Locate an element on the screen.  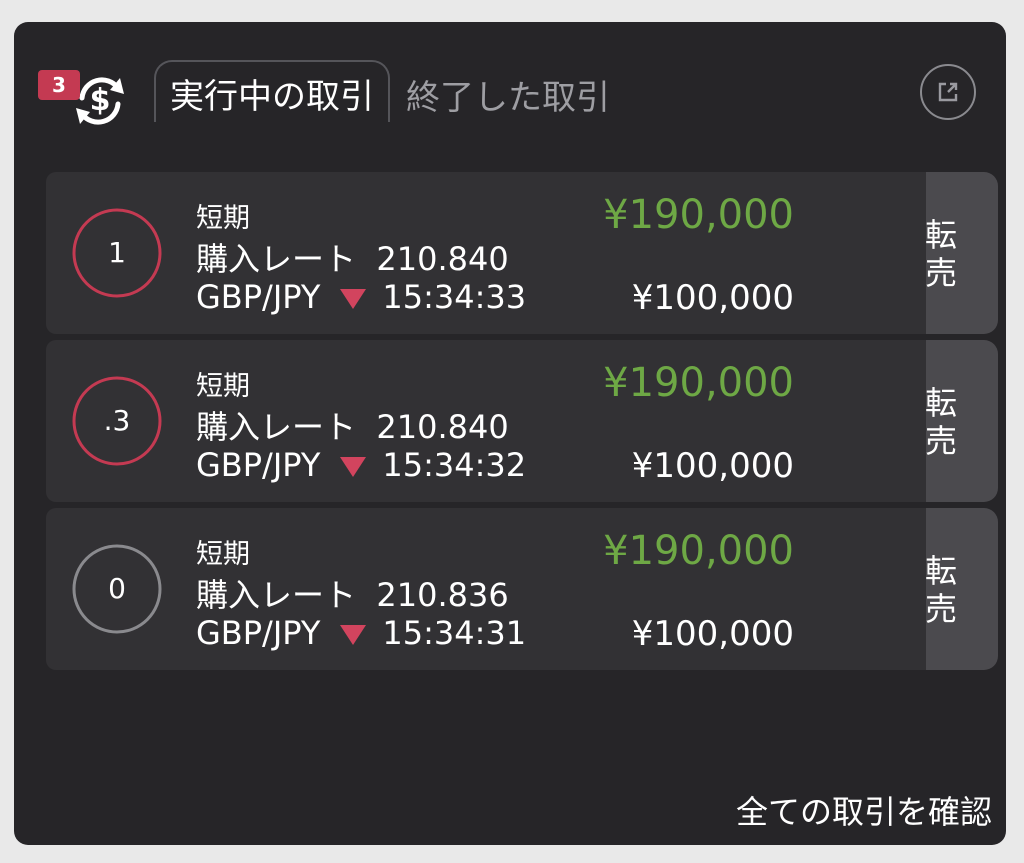
trade-time: 15:34:31 is located at coordinates (454, 633).